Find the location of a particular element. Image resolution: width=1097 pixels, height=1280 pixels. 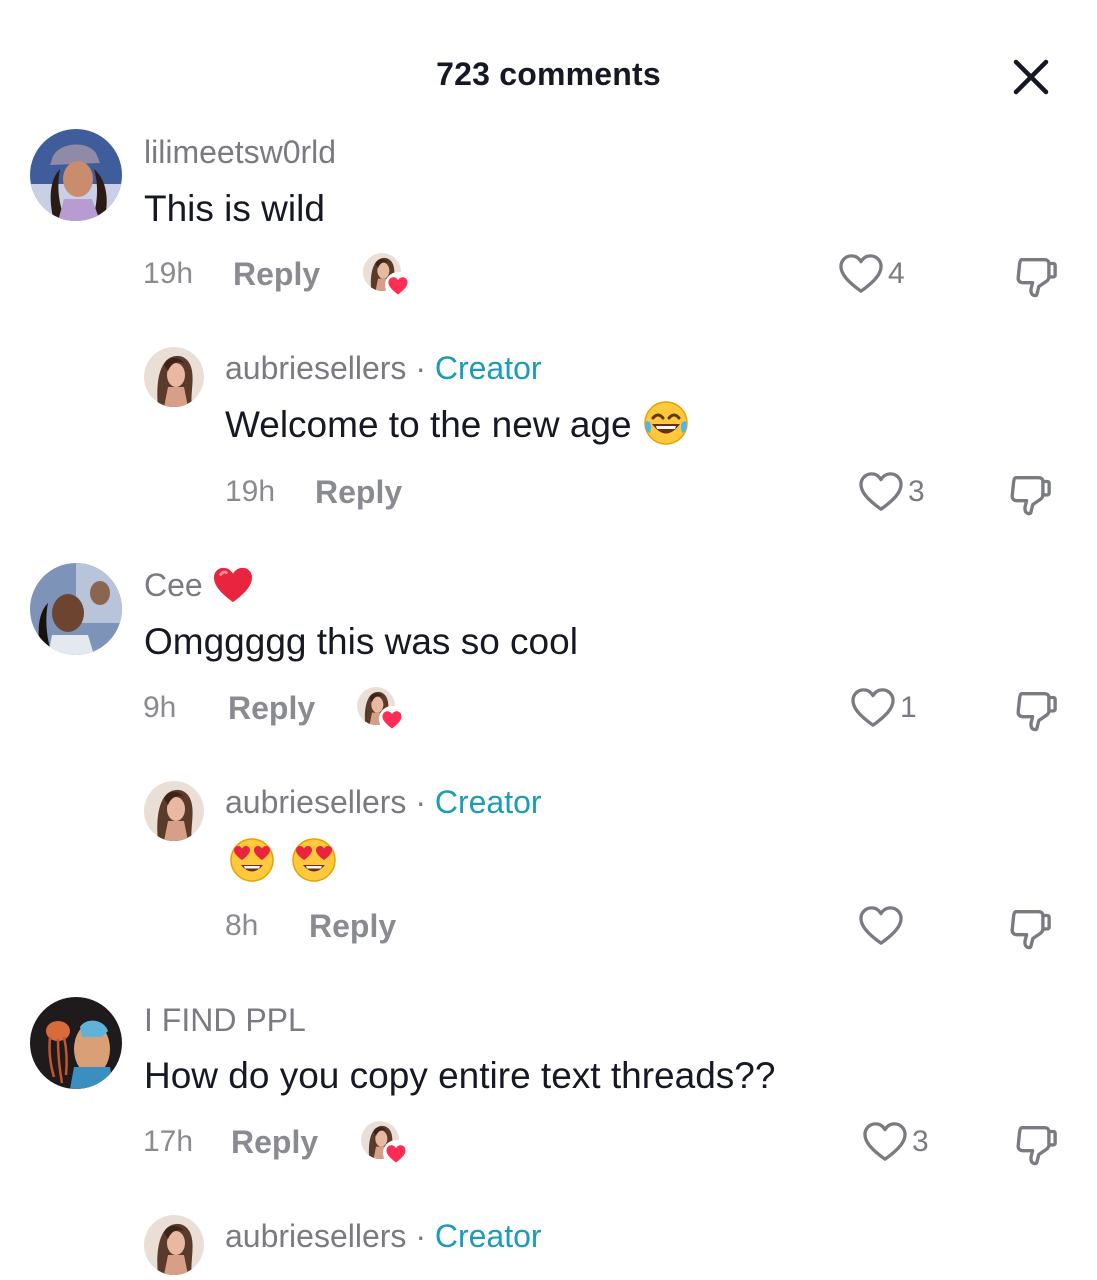

like-button is located at coordinates (883, 926).